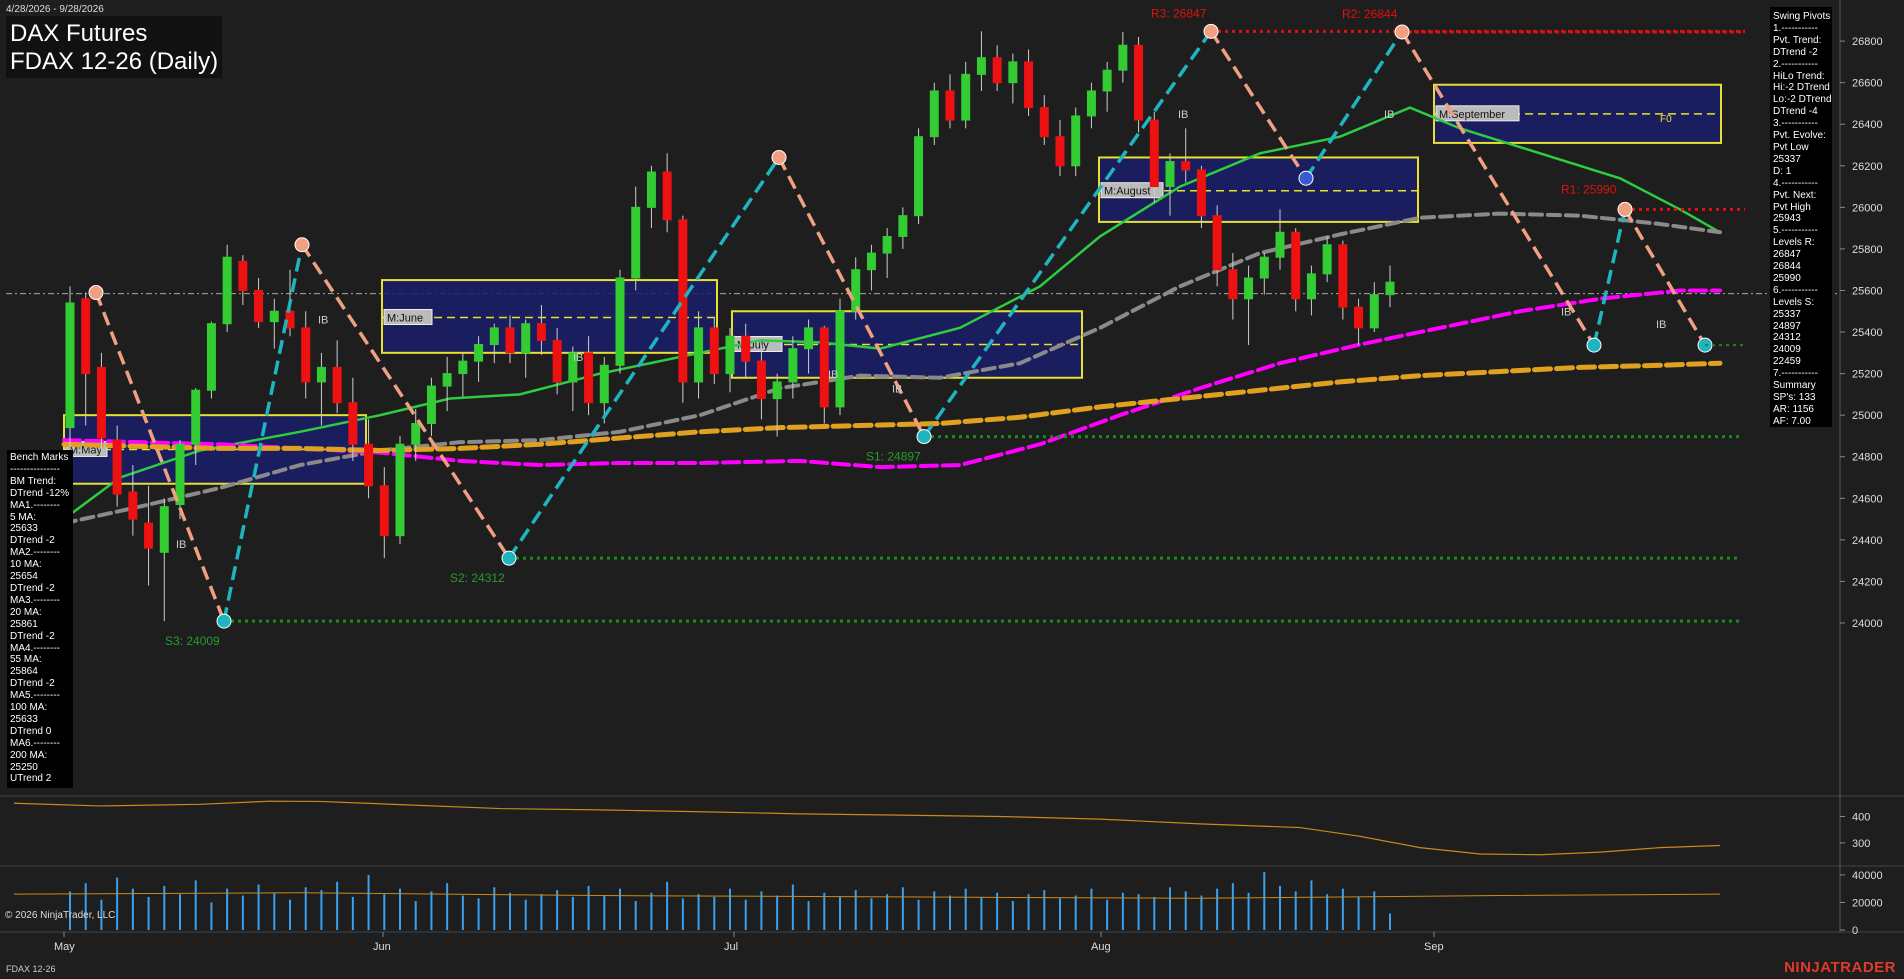  What do you see at coordinates (35, 469) in the screenshot?
I see `benchmark-line: ---------------` at bounding box center [35, 469].